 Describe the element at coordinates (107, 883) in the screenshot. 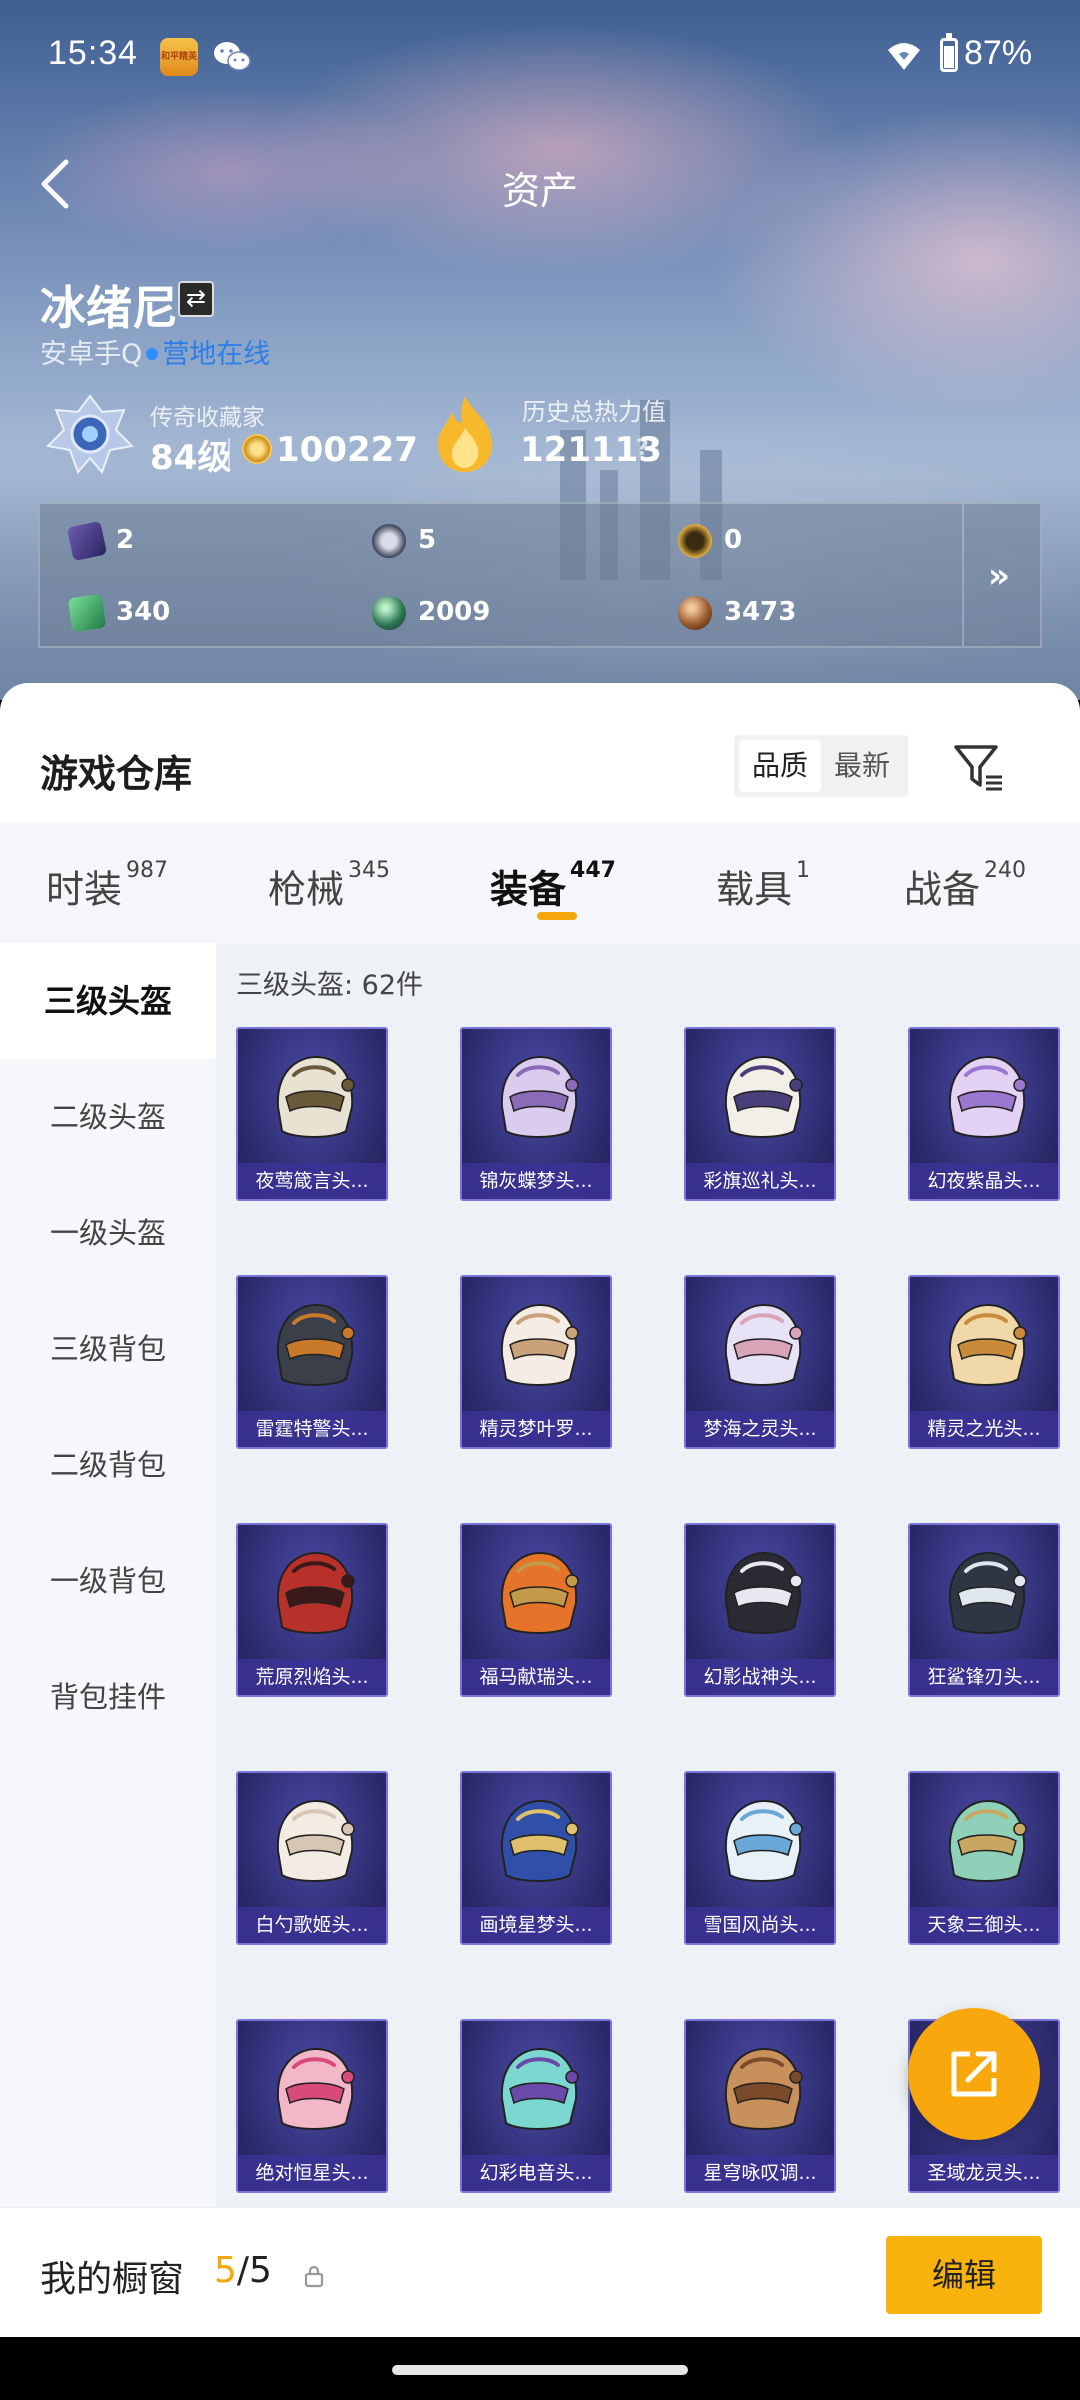

I see `tab-fashion: 时装 987` at that location.